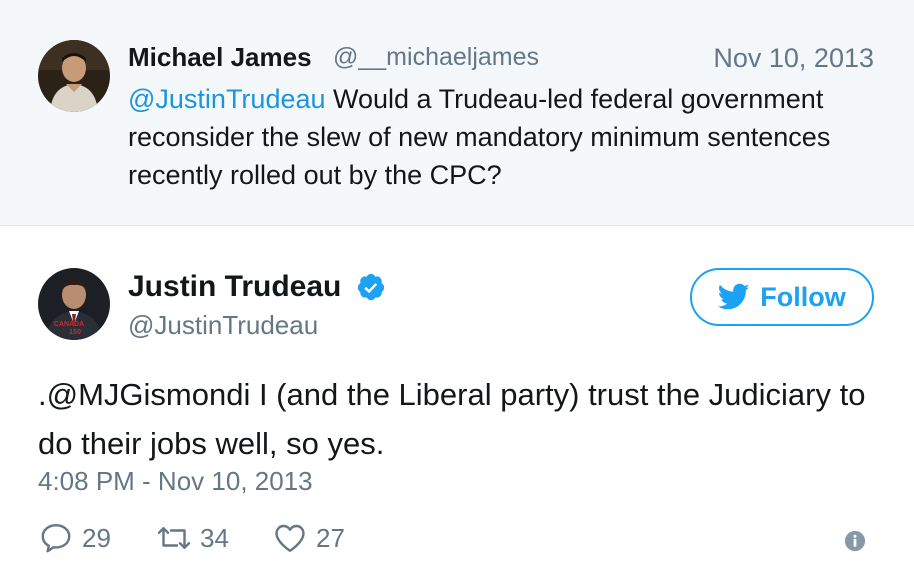 This screenshot has height=588, width=914. What do you see at coordinates (174, 538) in the screenshot?
I see `retweet-icon` at bounding box center [174, 538].